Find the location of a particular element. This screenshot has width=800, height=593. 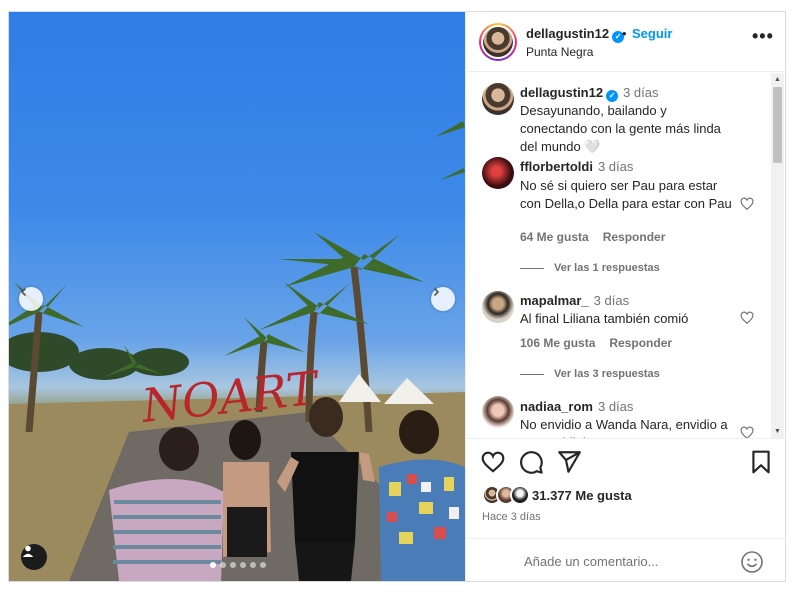

post-timestamp: Hace 3 días is located at coordinates (511, 517).